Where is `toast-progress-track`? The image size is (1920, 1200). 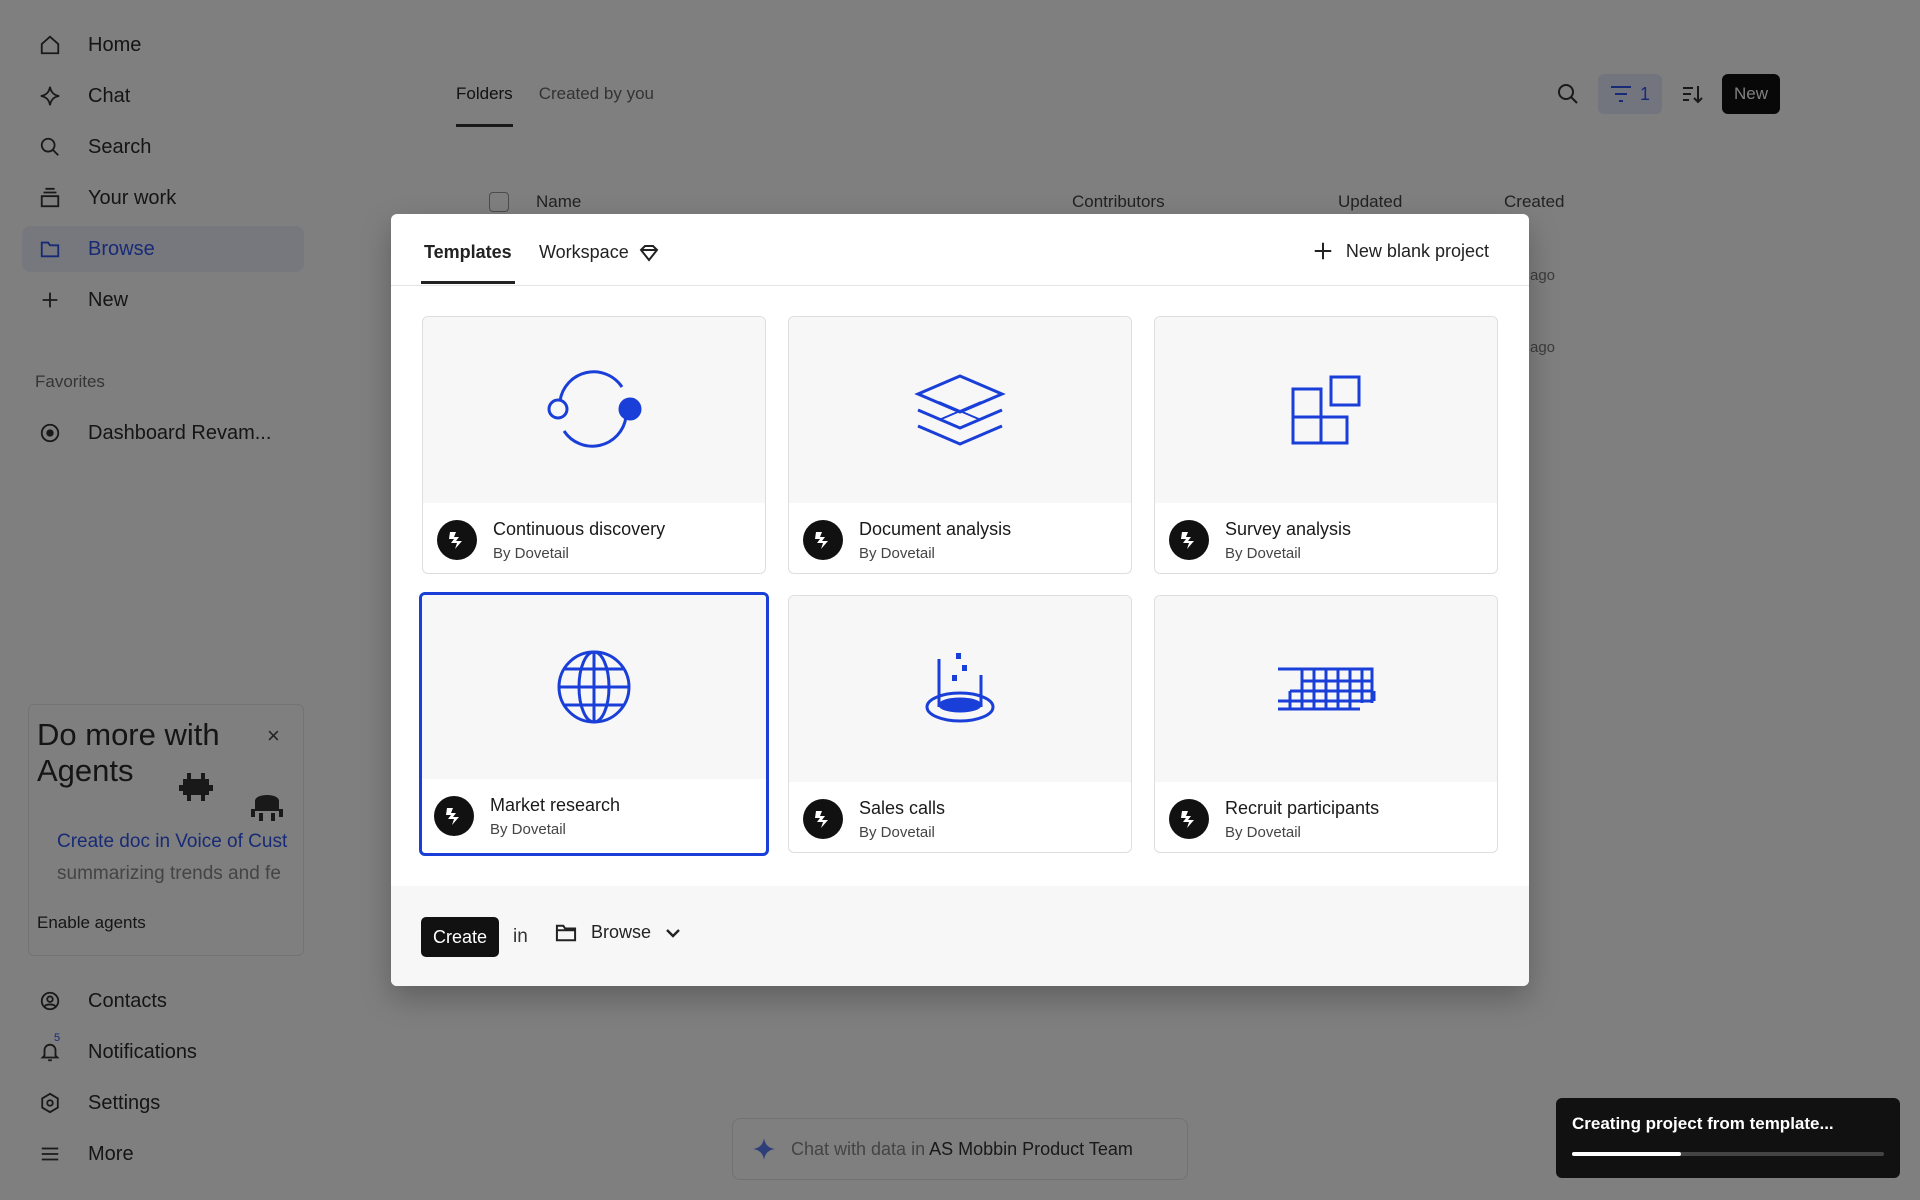
toast-progress-track is located at coordinates (1728, 1154).